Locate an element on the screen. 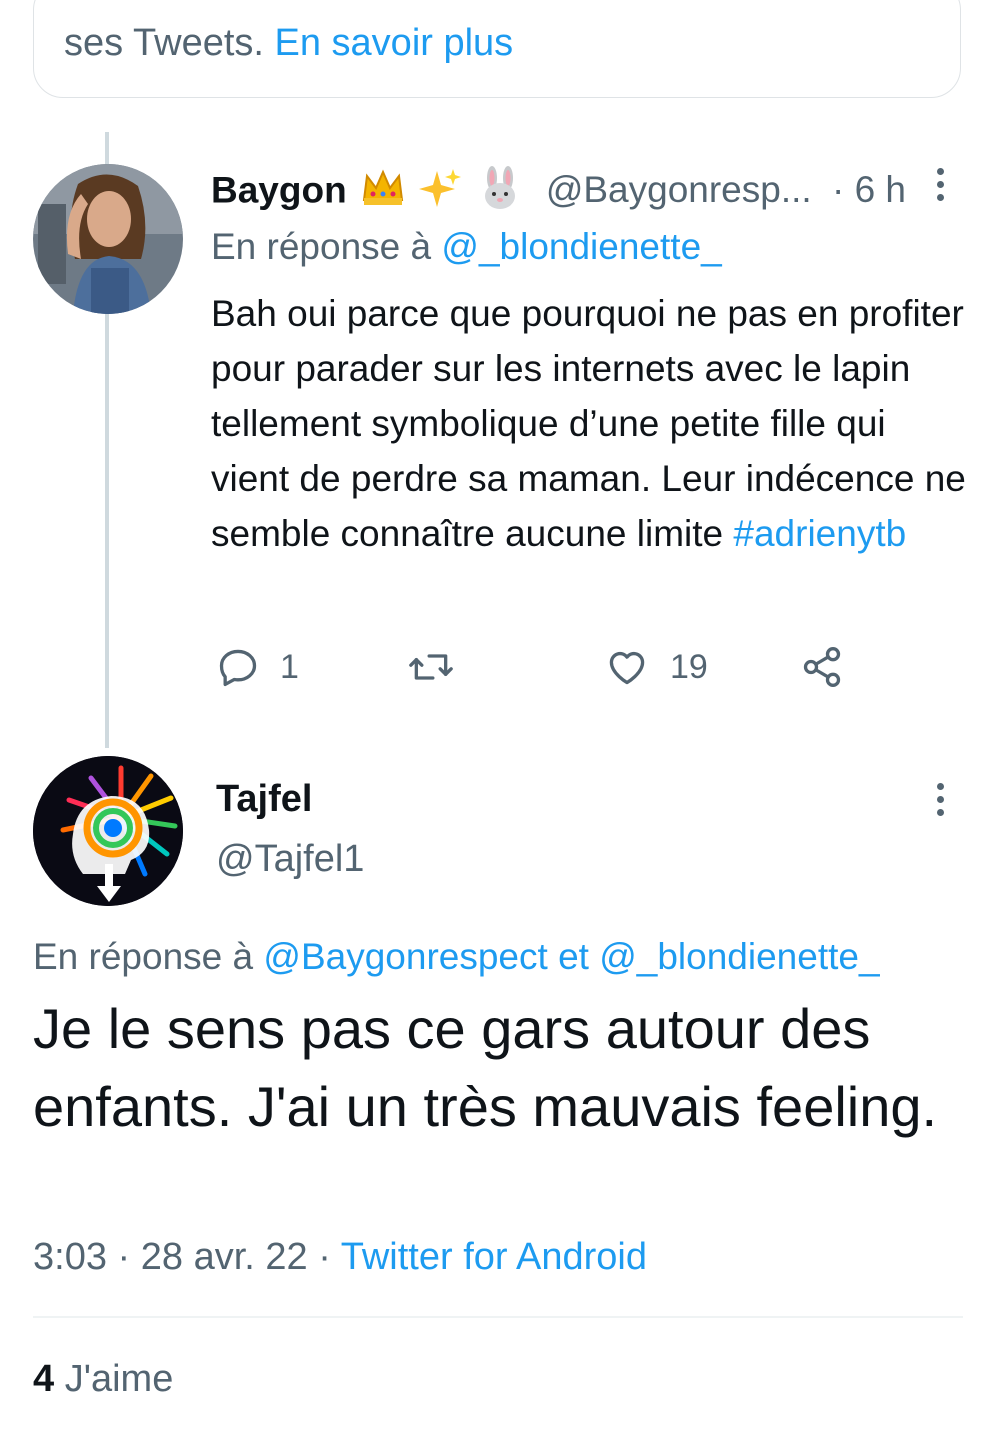 Image resolution: width=996 pixels, height=1438 pixels. like-count: 19 is located at coordinates (689, 666).